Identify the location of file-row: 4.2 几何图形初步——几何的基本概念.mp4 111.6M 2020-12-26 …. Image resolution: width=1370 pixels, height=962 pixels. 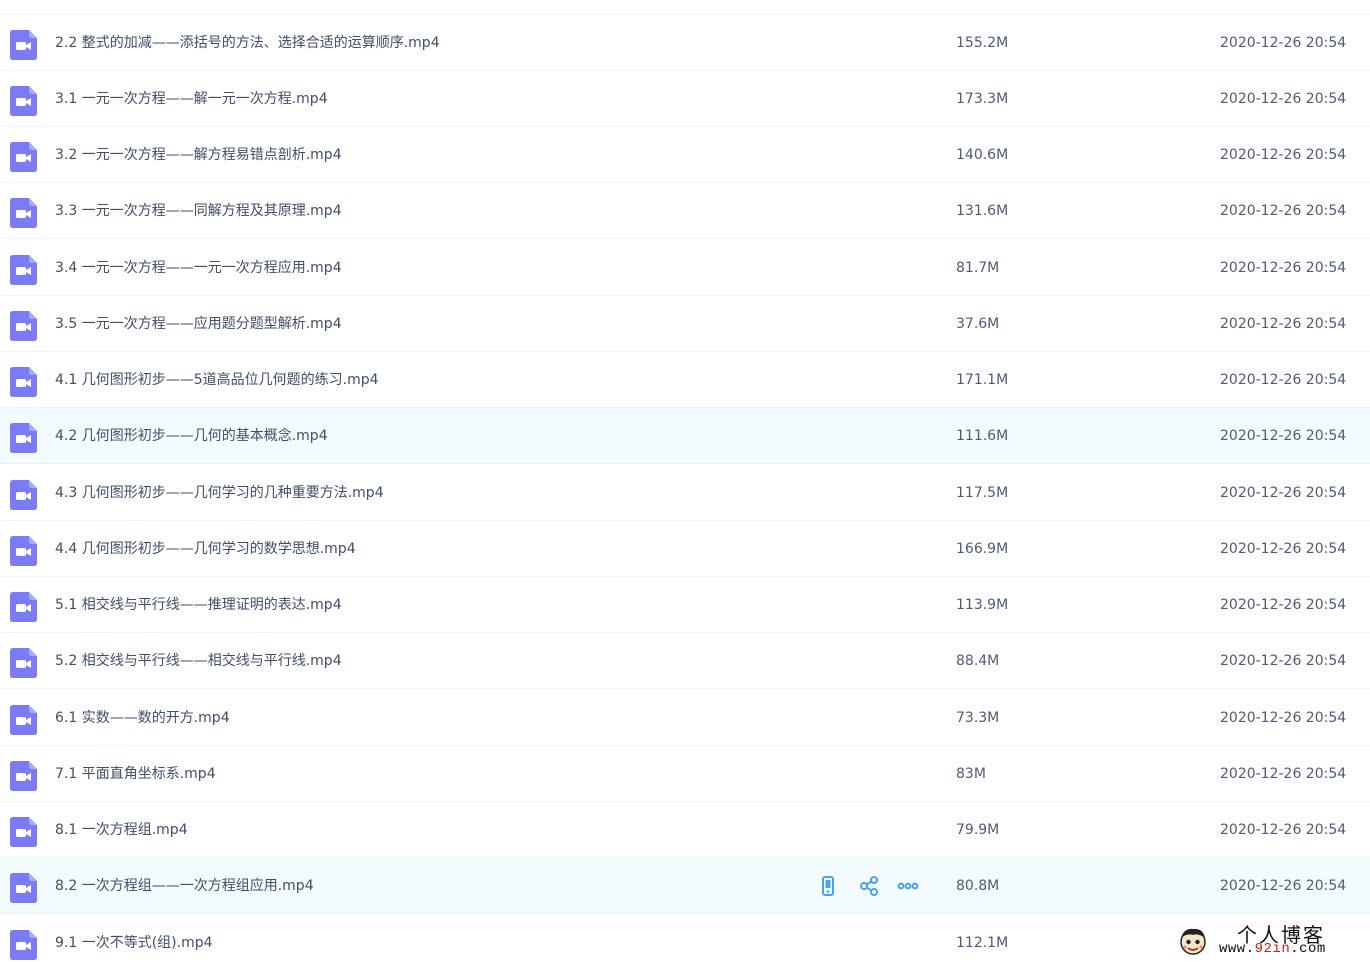
(685, 436).